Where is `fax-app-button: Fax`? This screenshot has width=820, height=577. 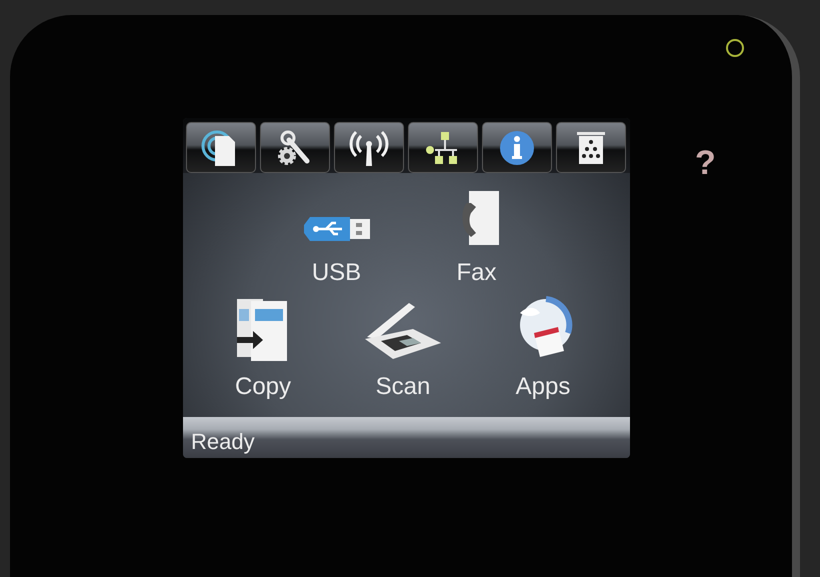
fax-app-button: Fax is located at coordinates (476, 236).